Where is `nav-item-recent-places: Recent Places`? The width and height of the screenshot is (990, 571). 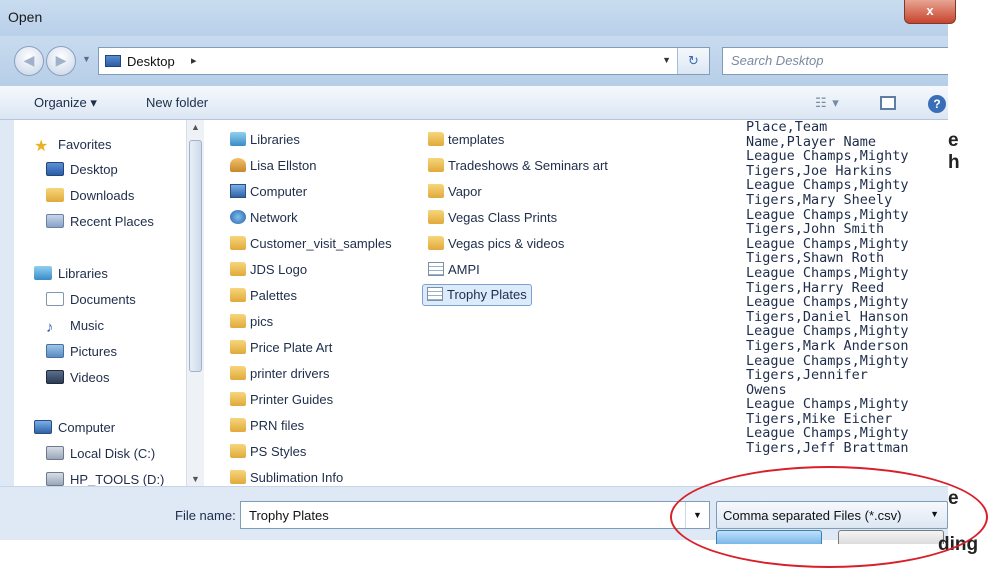
nav-item-recent-places: Recent Places is located at coordinates (100, 225).